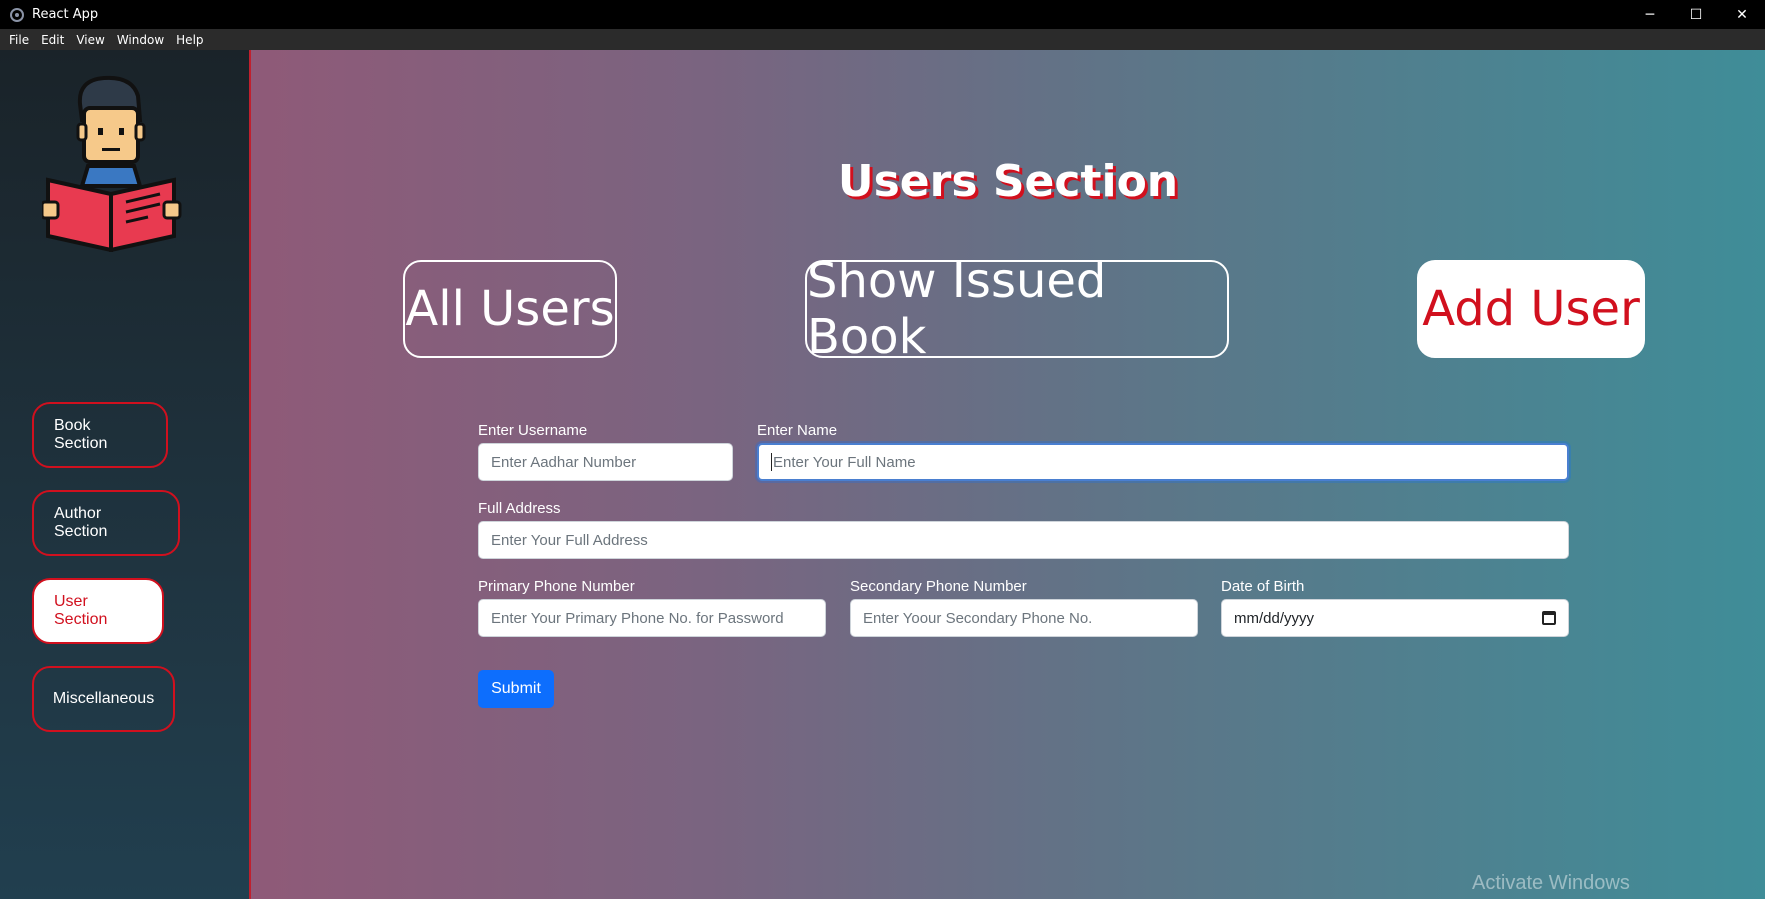 The image size is (1765, 899). What do you see at coordinates (100, 435) in the screenshot?
I see `sidebar-item-book-section: Book Section` at bounding box center [100, 435].